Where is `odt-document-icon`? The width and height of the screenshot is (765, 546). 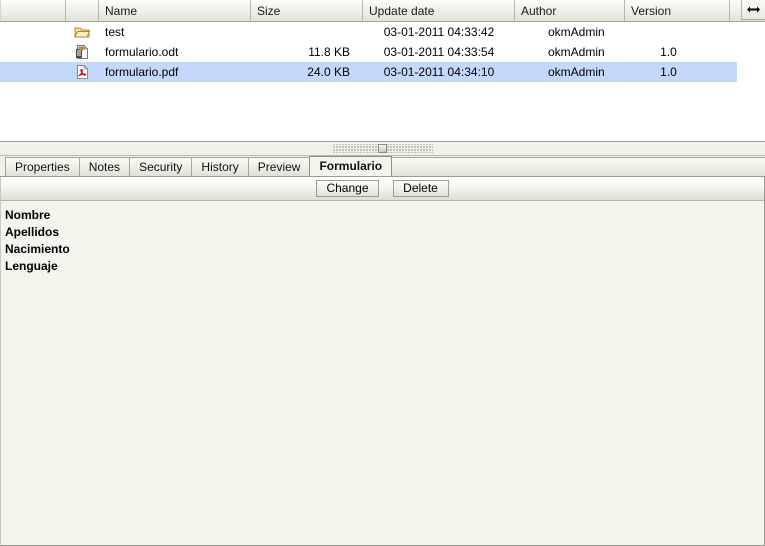
odt-document-icon is located at coordinates (82, 52).